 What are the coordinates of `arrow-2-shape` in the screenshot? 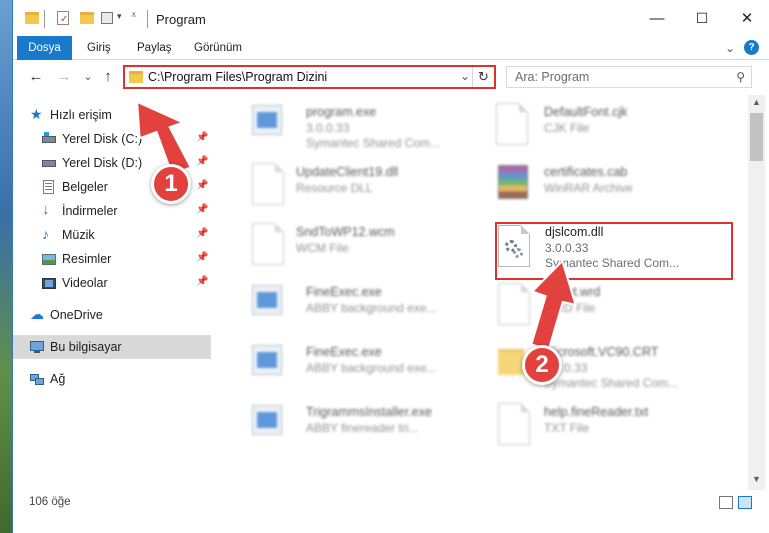 It's located at (554, 305).